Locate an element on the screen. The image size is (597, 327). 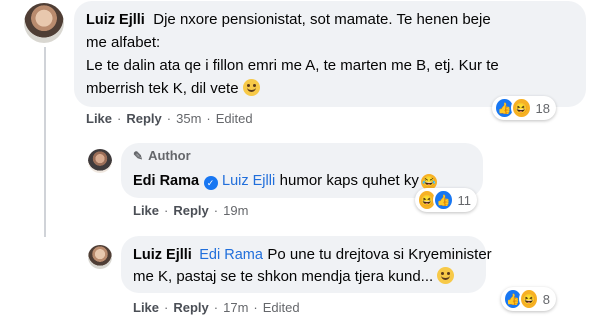
reaction-count: 8 is located at coordinates (546, 299).